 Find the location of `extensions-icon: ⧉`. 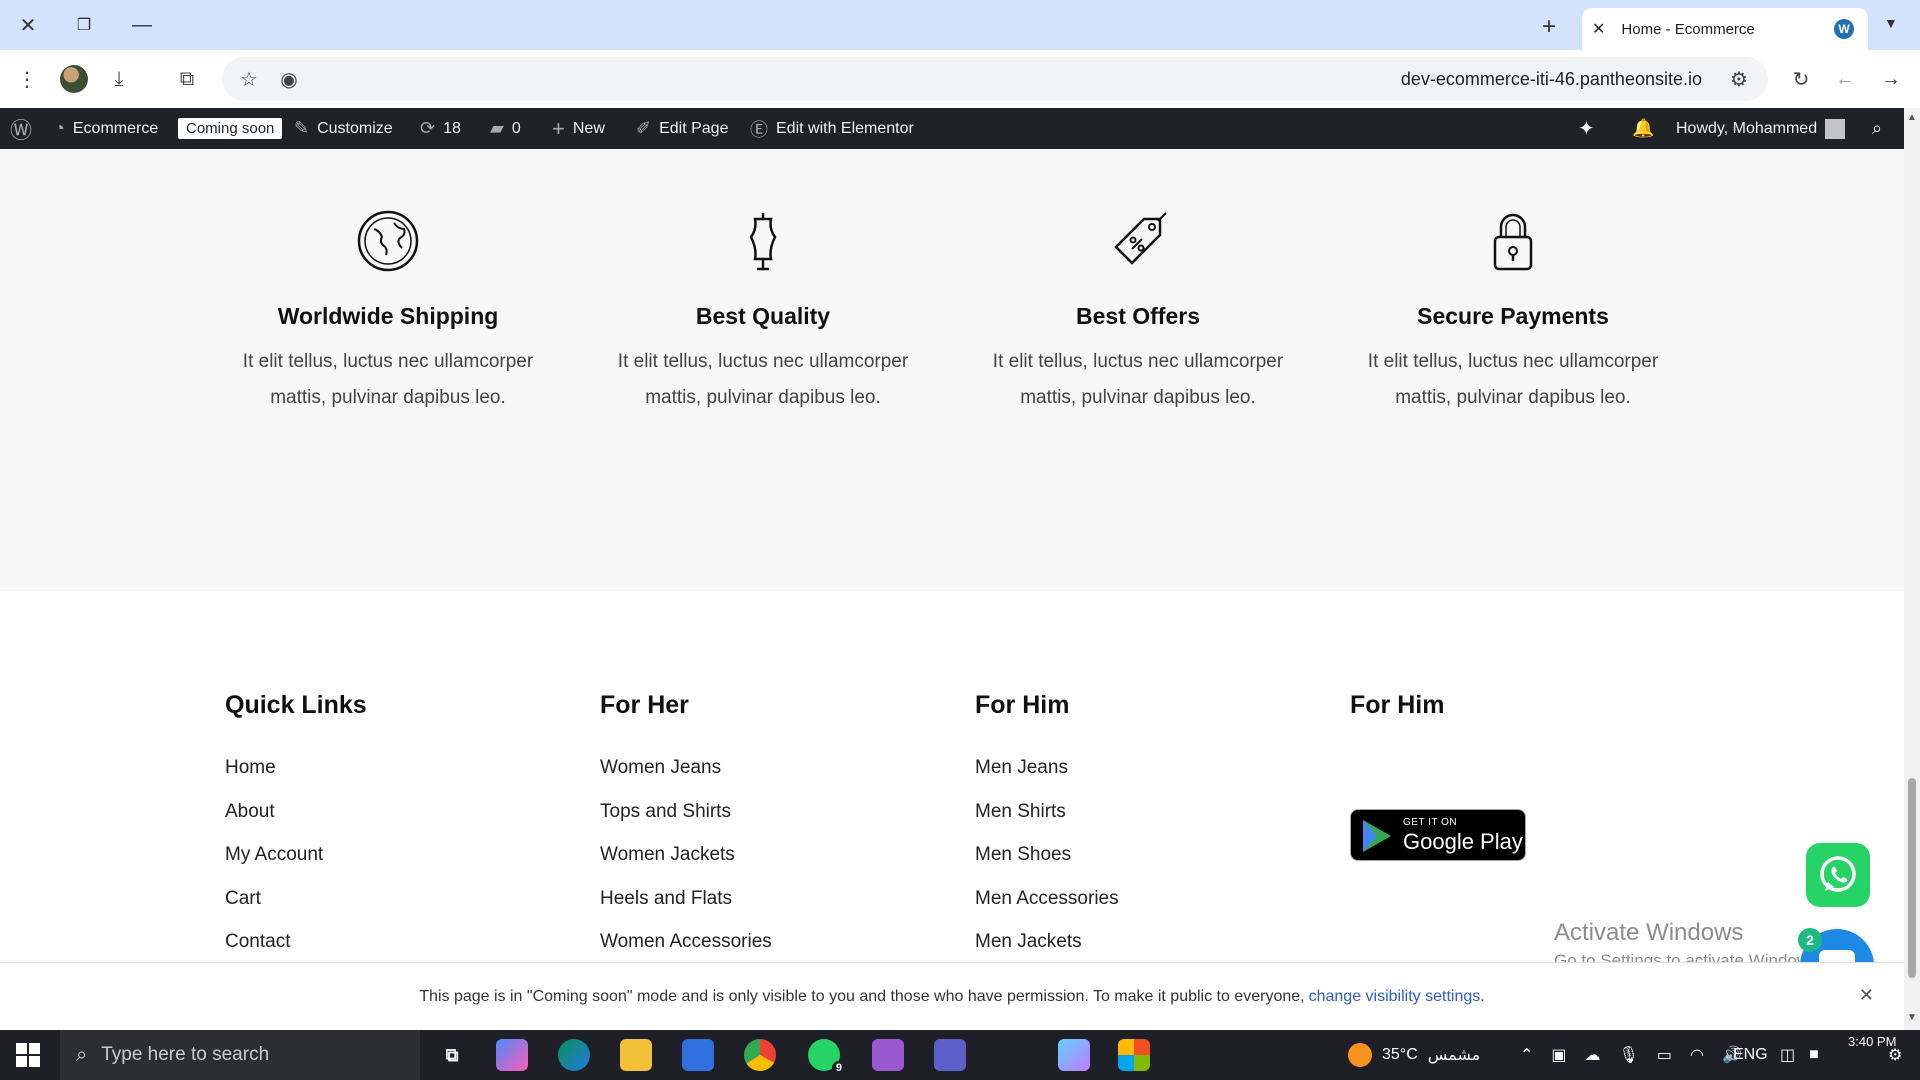

extensions-icon: ⧉ is located at coordinates (187, 79).